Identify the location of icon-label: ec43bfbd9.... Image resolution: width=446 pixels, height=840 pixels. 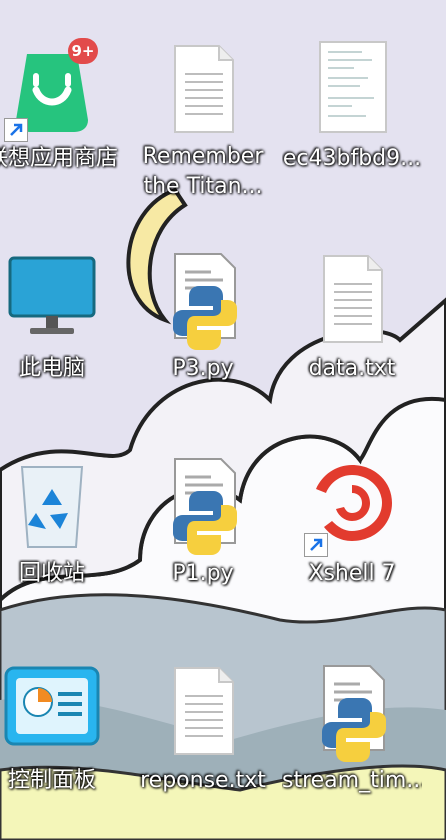
(352, 158).